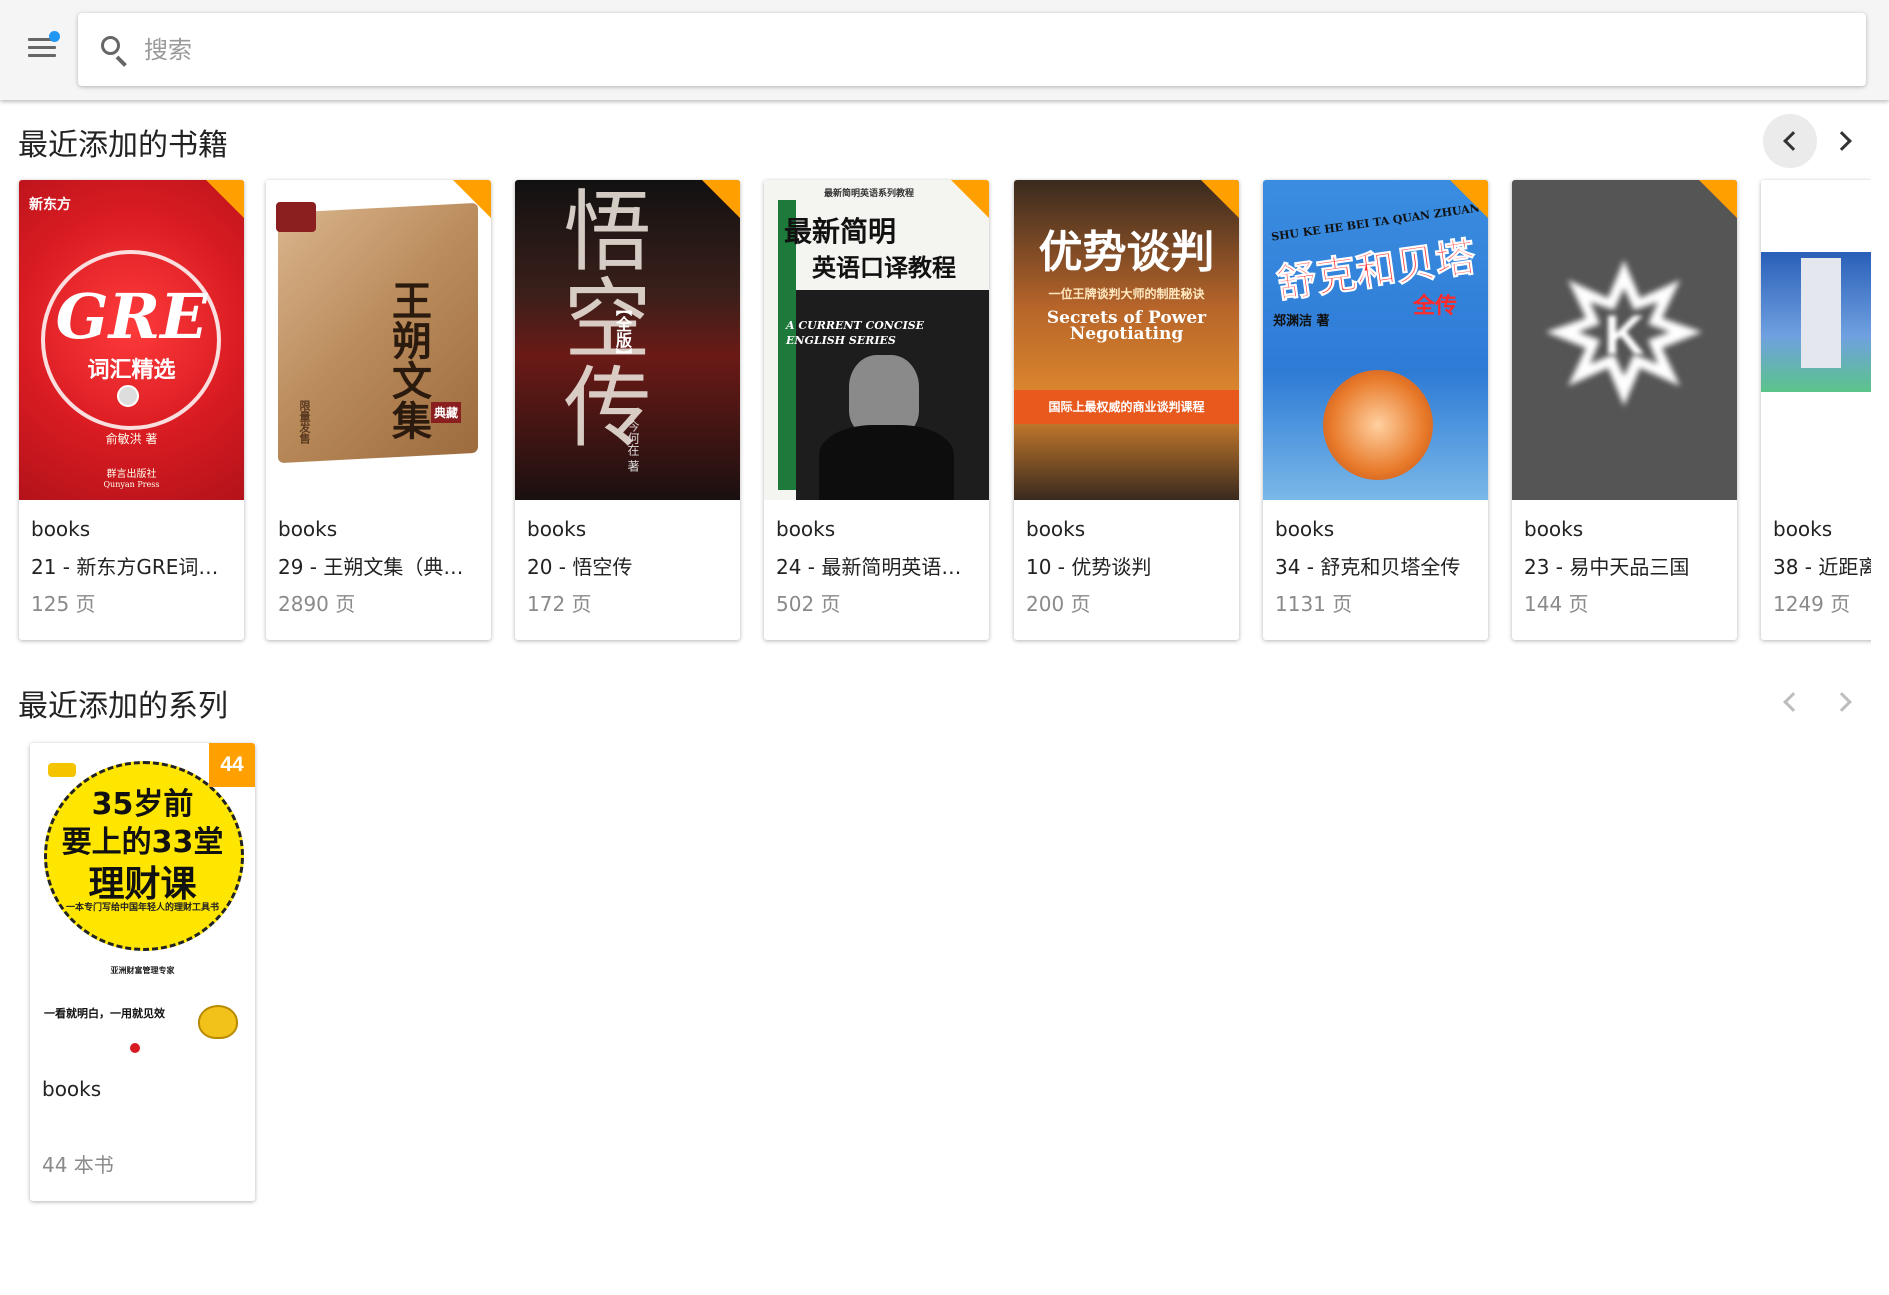  I want to click on search-icon, so click(115, 51).